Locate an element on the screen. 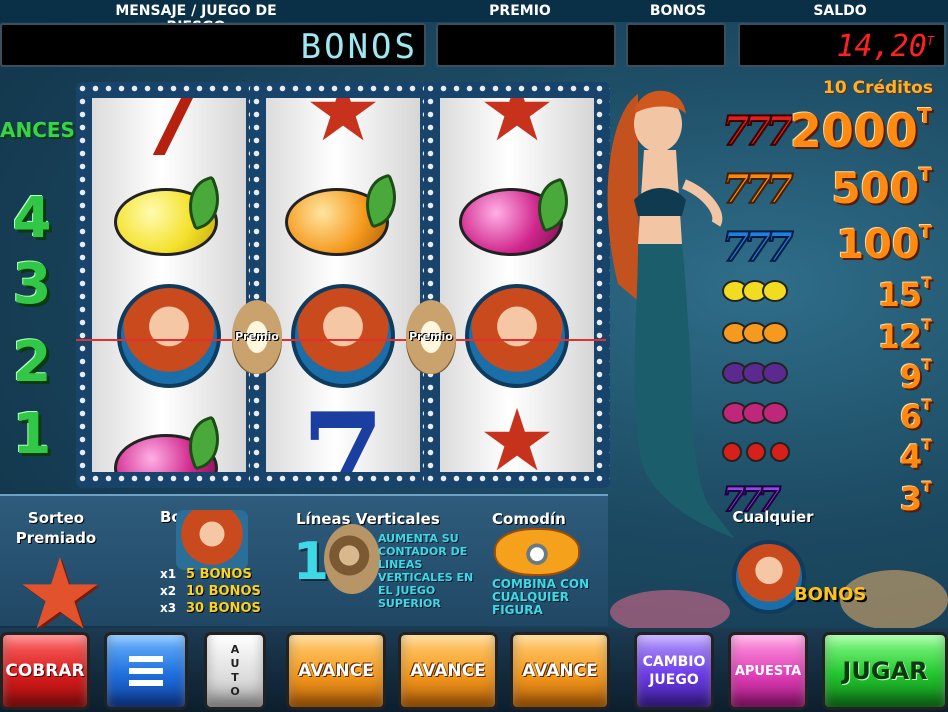  avances-title: ANCES is located at coordinates (37, 130).